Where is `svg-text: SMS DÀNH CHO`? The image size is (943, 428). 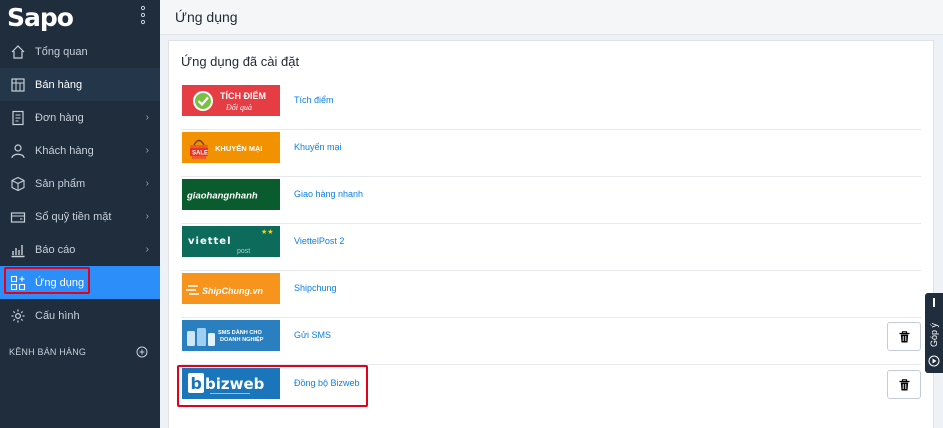
svg-text: SMS DÀNH CHO is located at coordinates (240, 332).